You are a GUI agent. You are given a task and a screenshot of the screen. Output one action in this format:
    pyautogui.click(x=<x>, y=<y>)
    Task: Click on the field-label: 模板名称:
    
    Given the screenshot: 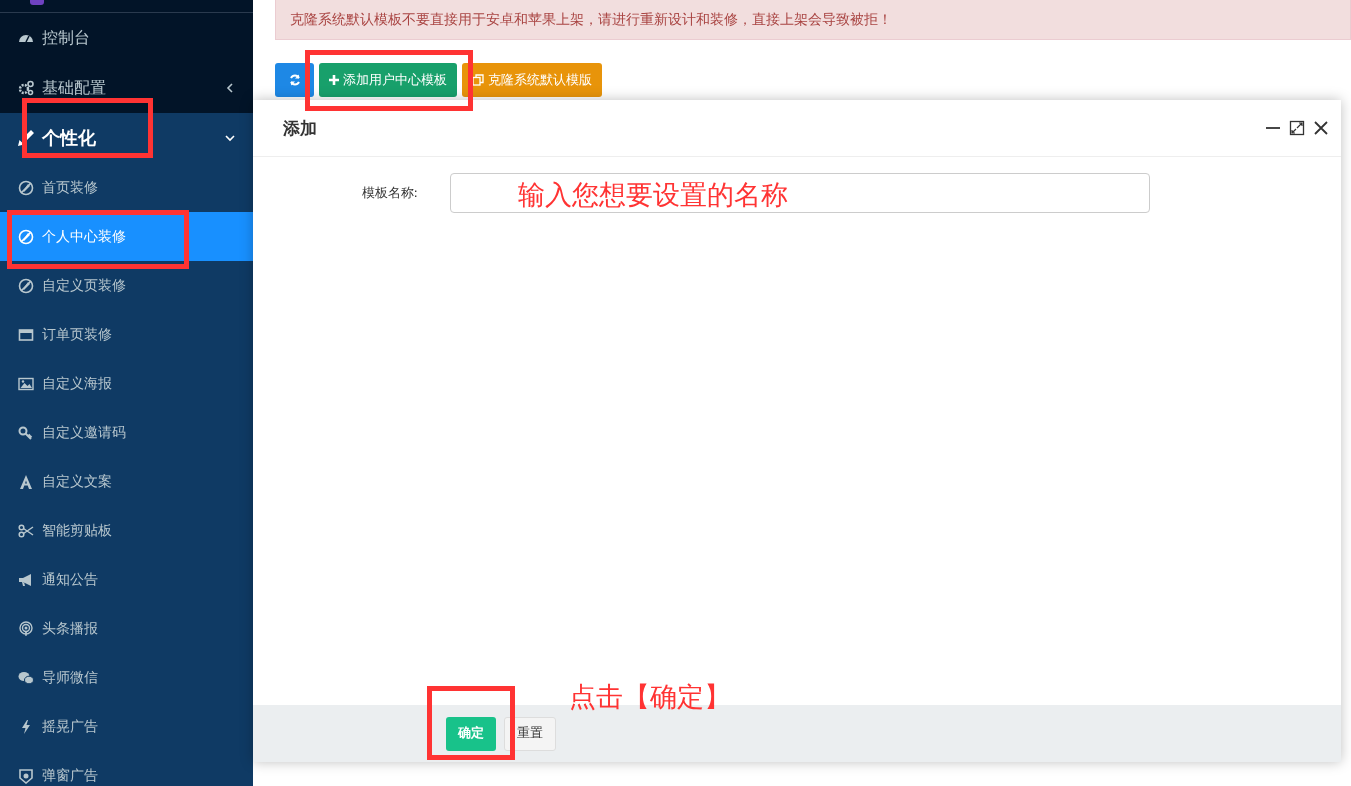 What is the action you would take?
    pyautogui.click(x=389, y=193)
    